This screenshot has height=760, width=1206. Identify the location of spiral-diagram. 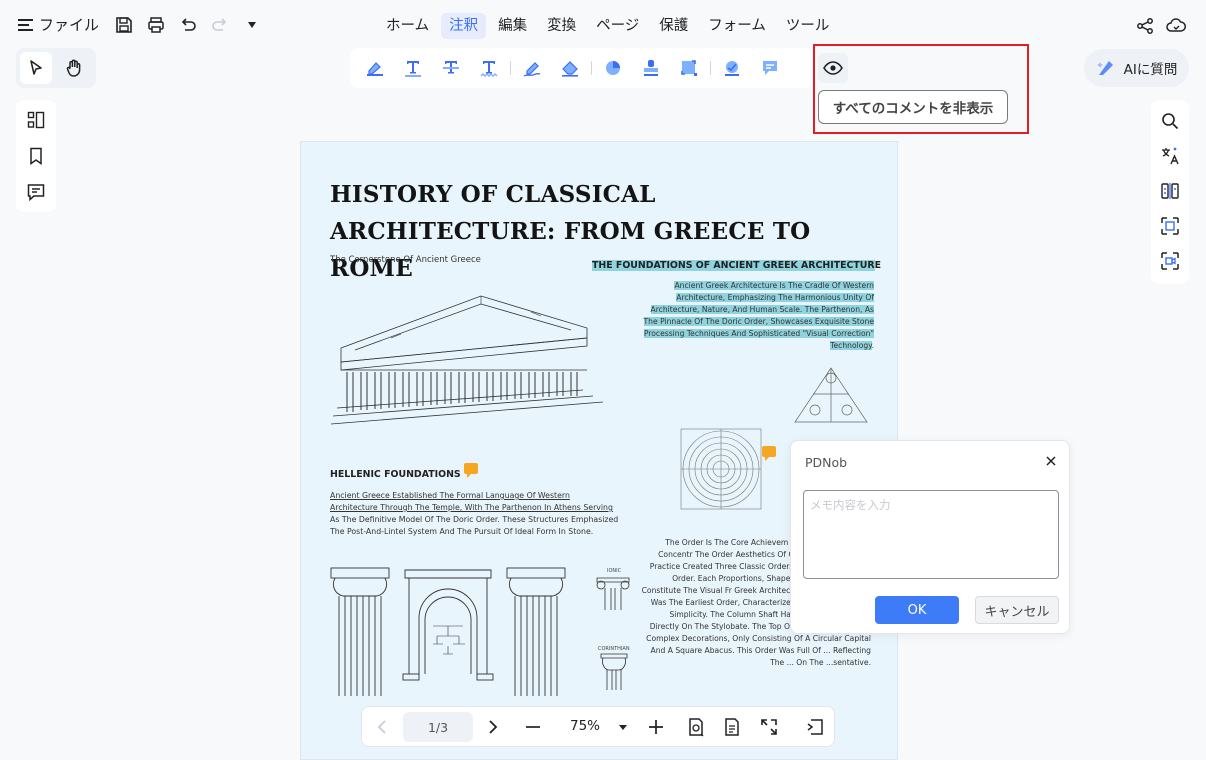
(721, 469).